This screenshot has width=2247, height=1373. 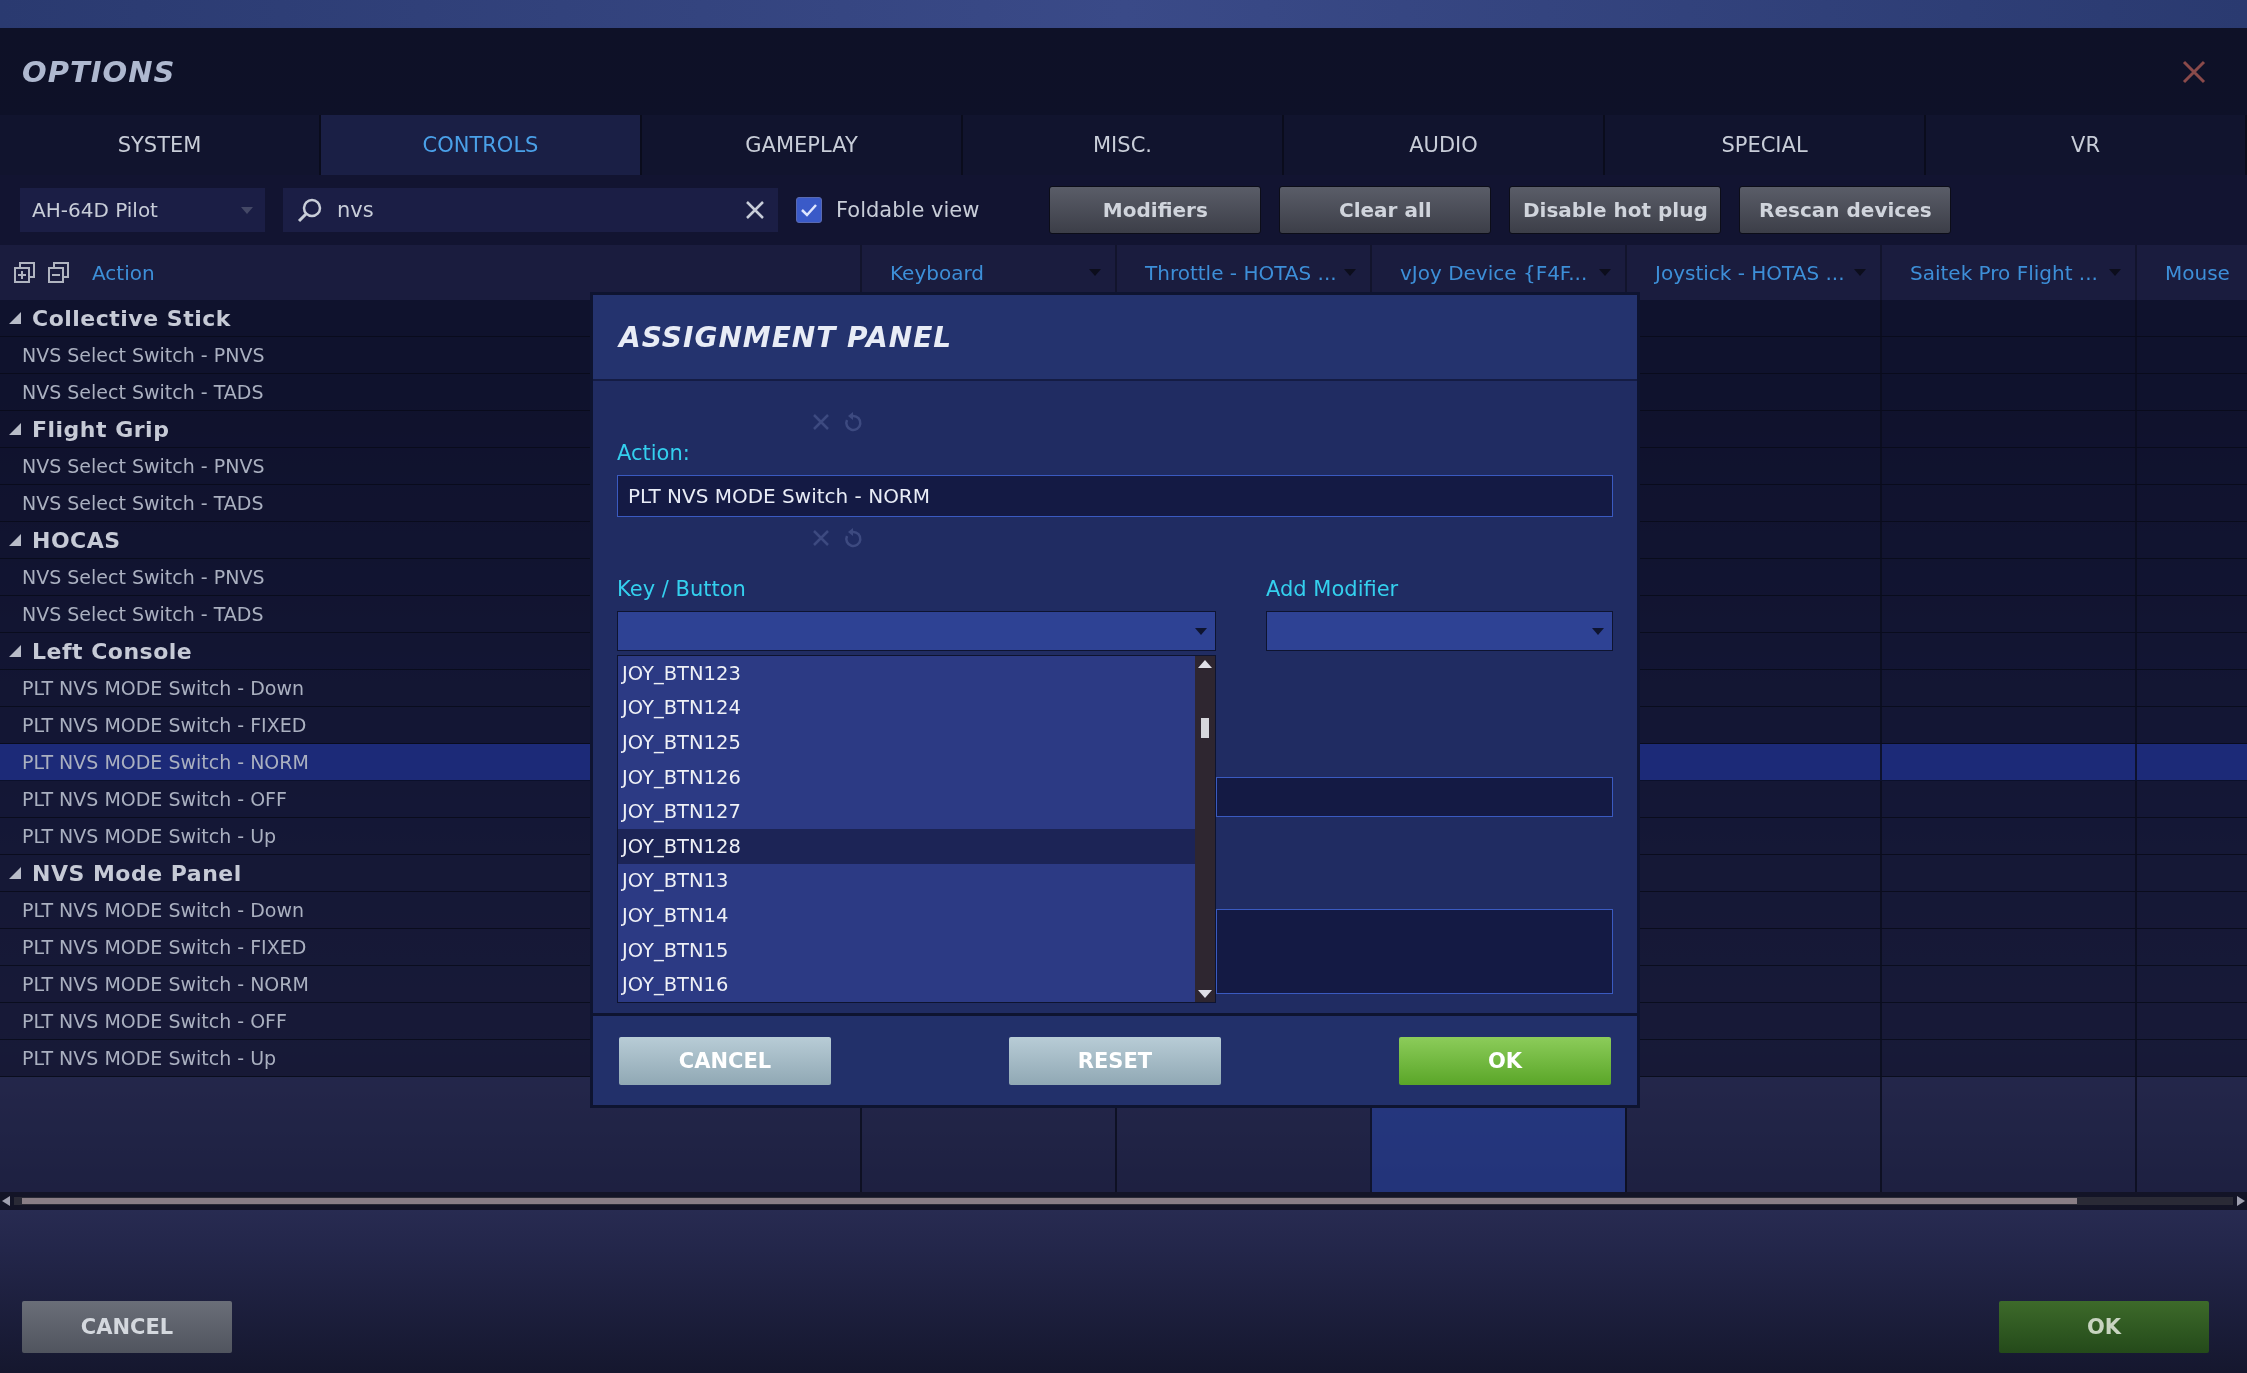 I want to click on checkbox-label: Foldable view, so click(x=908, y=210).